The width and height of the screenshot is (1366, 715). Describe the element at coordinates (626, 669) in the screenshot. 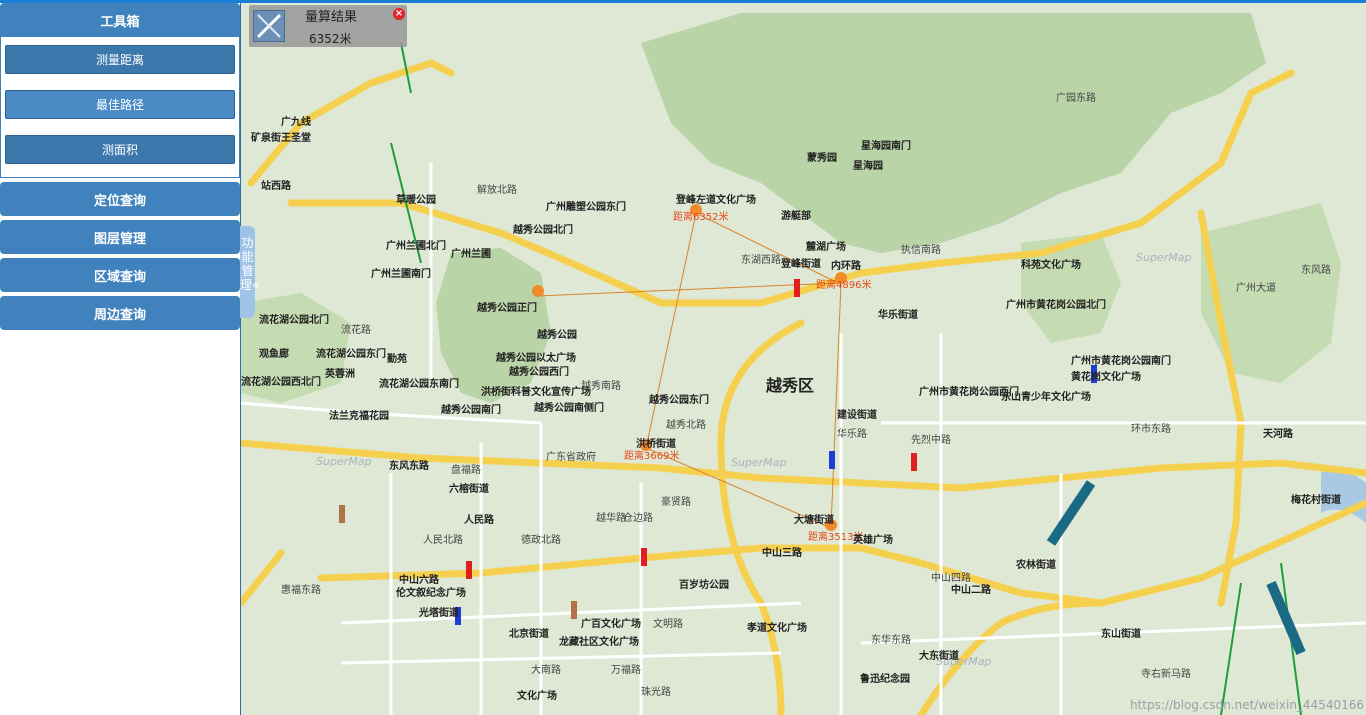

I see `map-place-label: 万福路` at that location.